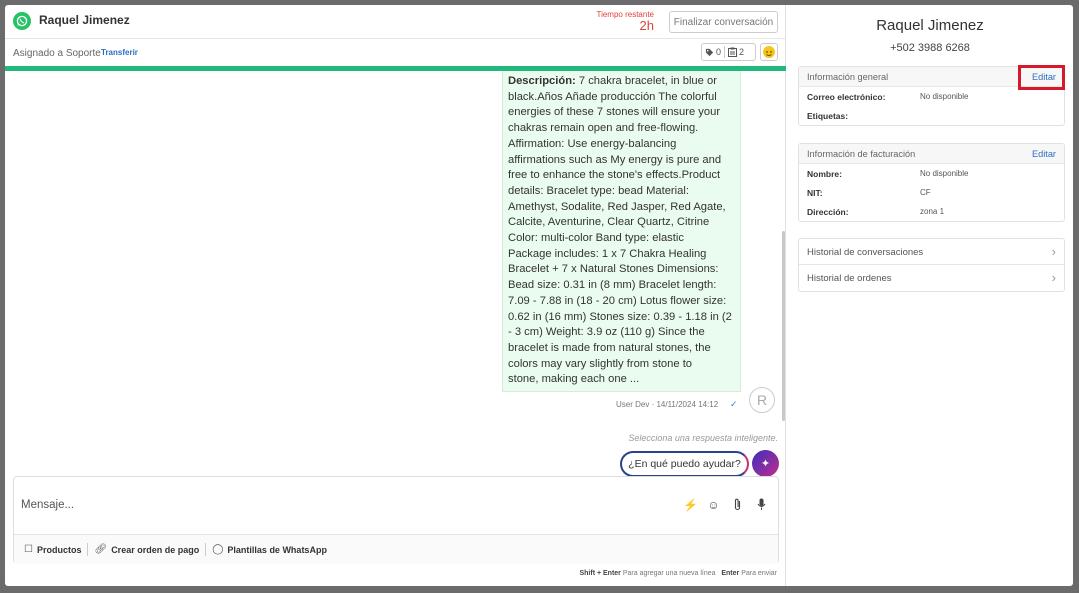  What do you see at coordinates (101, 549) in the screenshot?
I see `link-icon: 🔗︎` at bounding box center [101, 549].